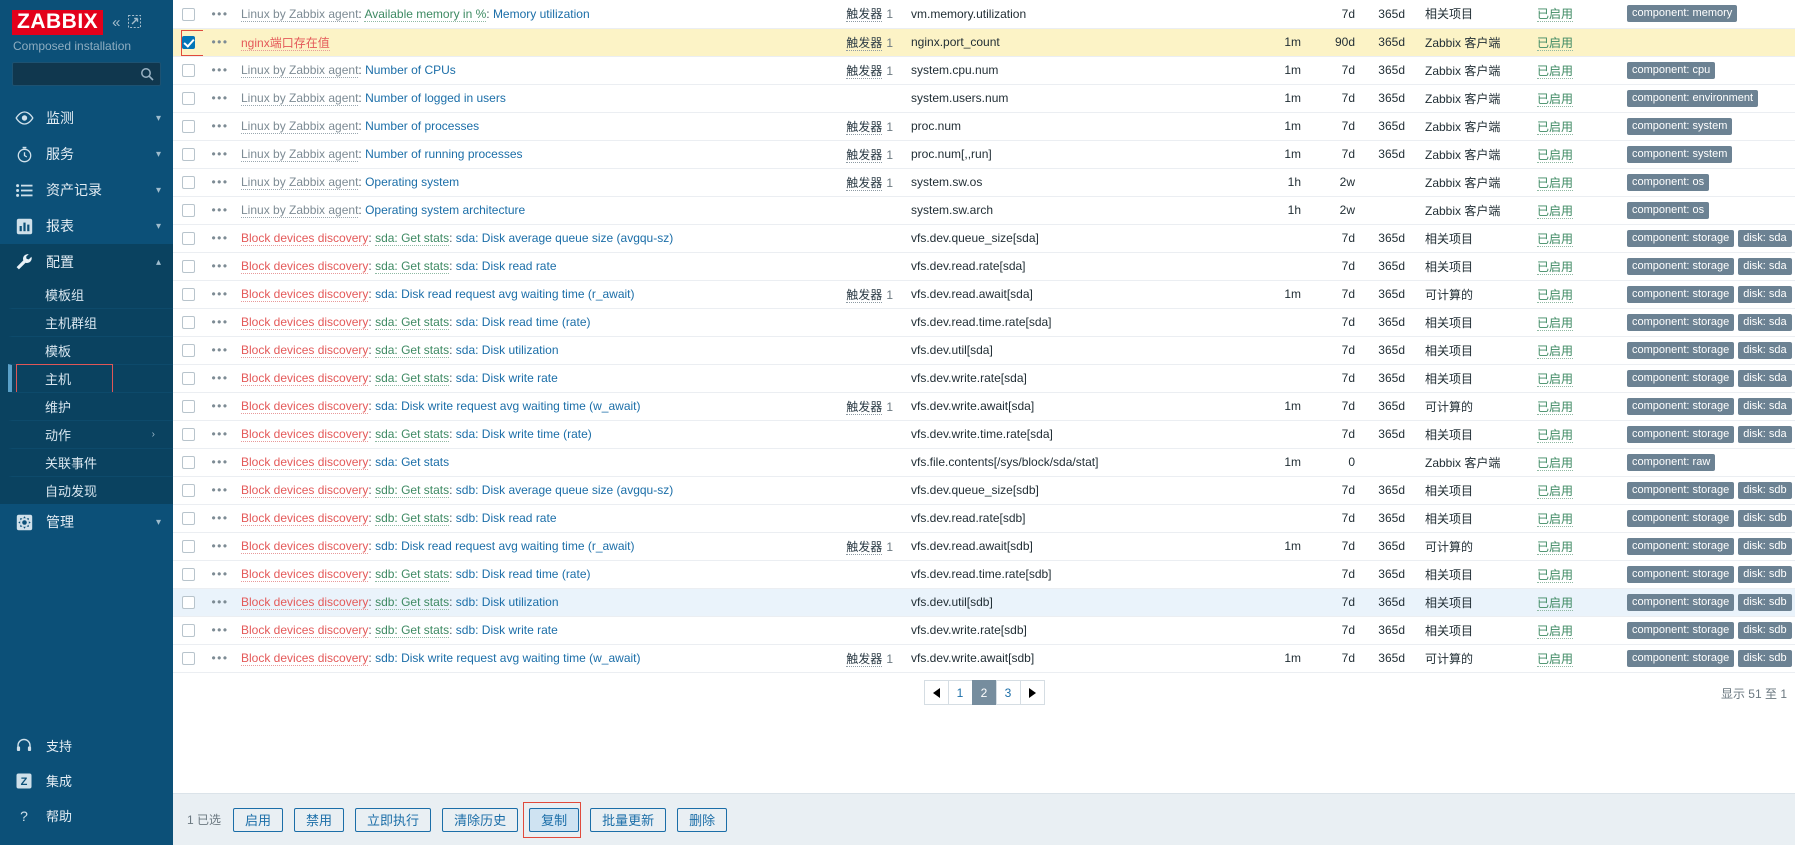 The width and height of the screenshot is (1795, 845). Describe the element at coordinates (412, 434) in the screenshot. I see `item-name-prefix-link: sda: Get stats` at that location.